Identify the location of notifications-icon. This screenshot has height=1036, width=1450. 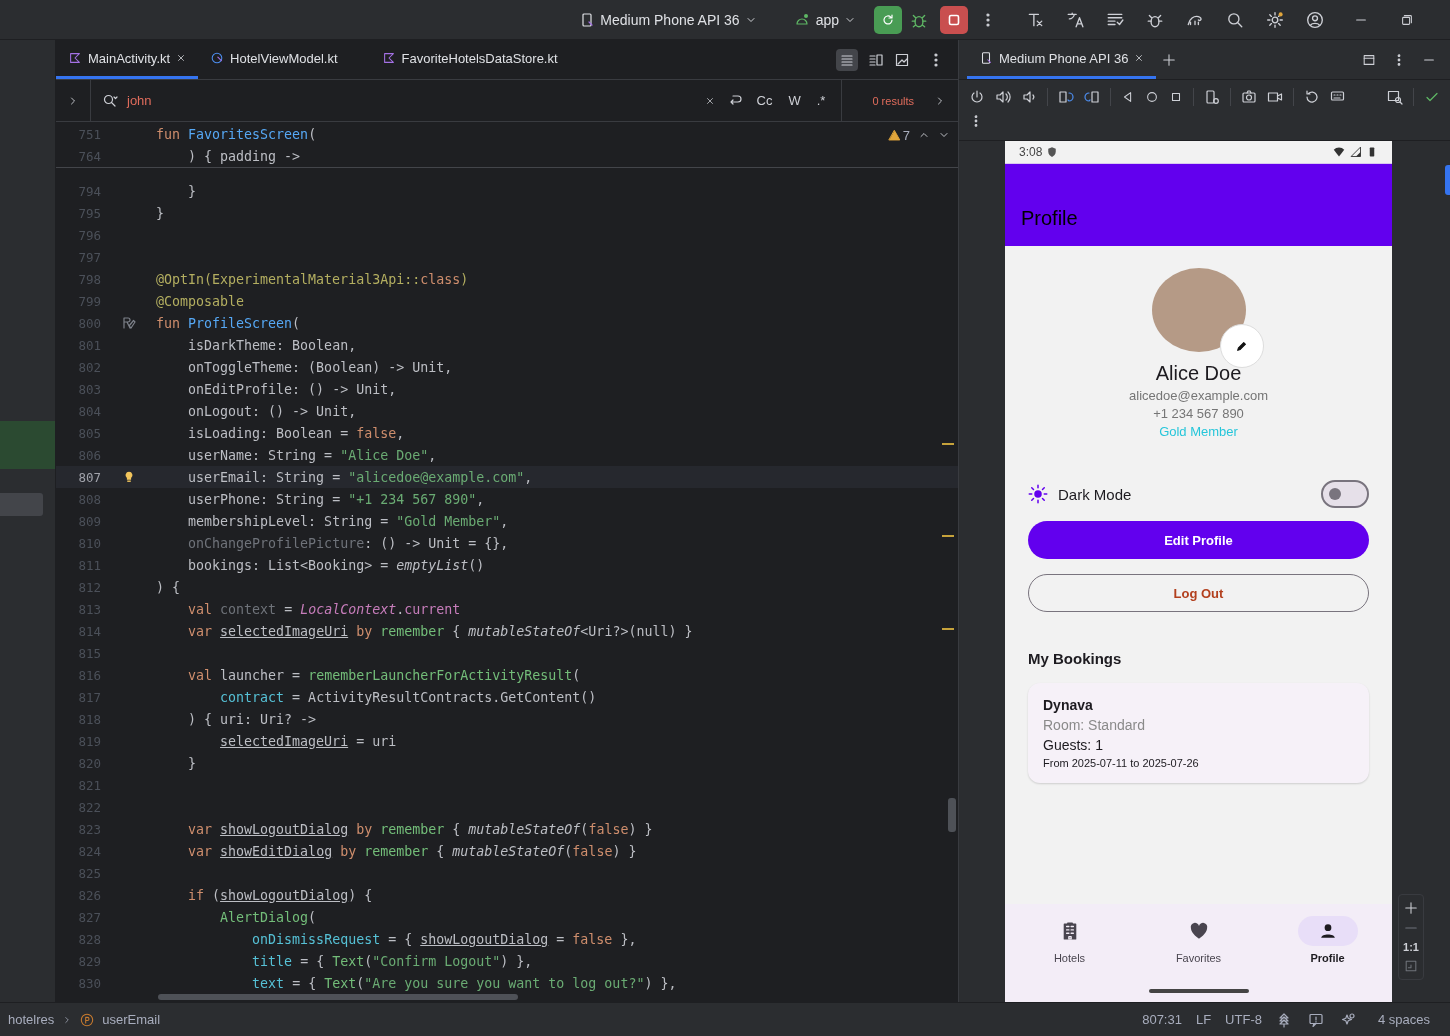
(1315, 1019).